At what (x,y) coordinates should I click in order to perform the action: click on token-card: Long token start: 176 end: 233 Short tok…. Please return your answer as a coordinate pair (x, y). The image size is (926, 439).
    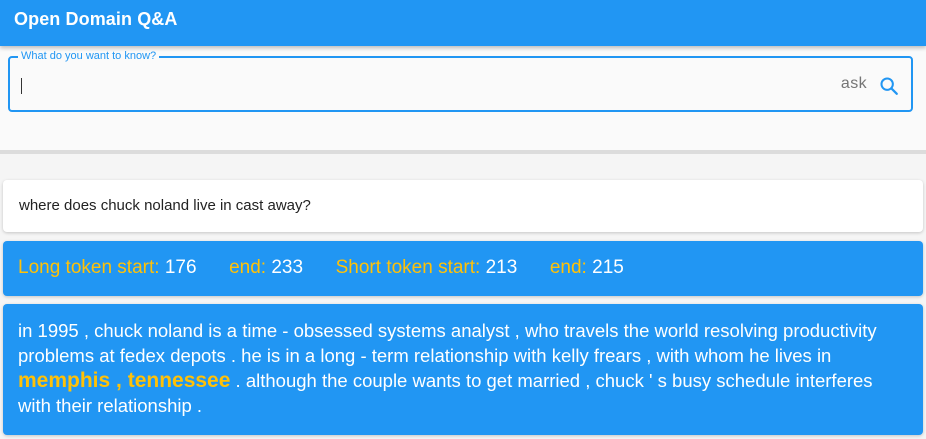
    Looking at the image, I should click on (463, 268).